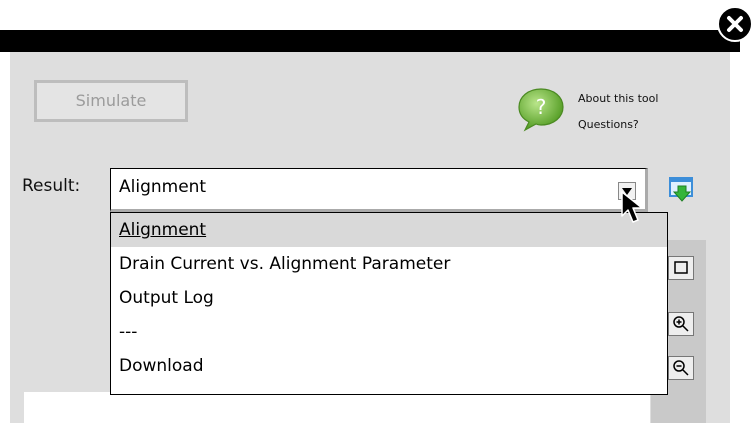  What do you see at coordinates (681, 368) in the screenshot?
I see `zoom-out-icon` at bounding box center [681, 368].